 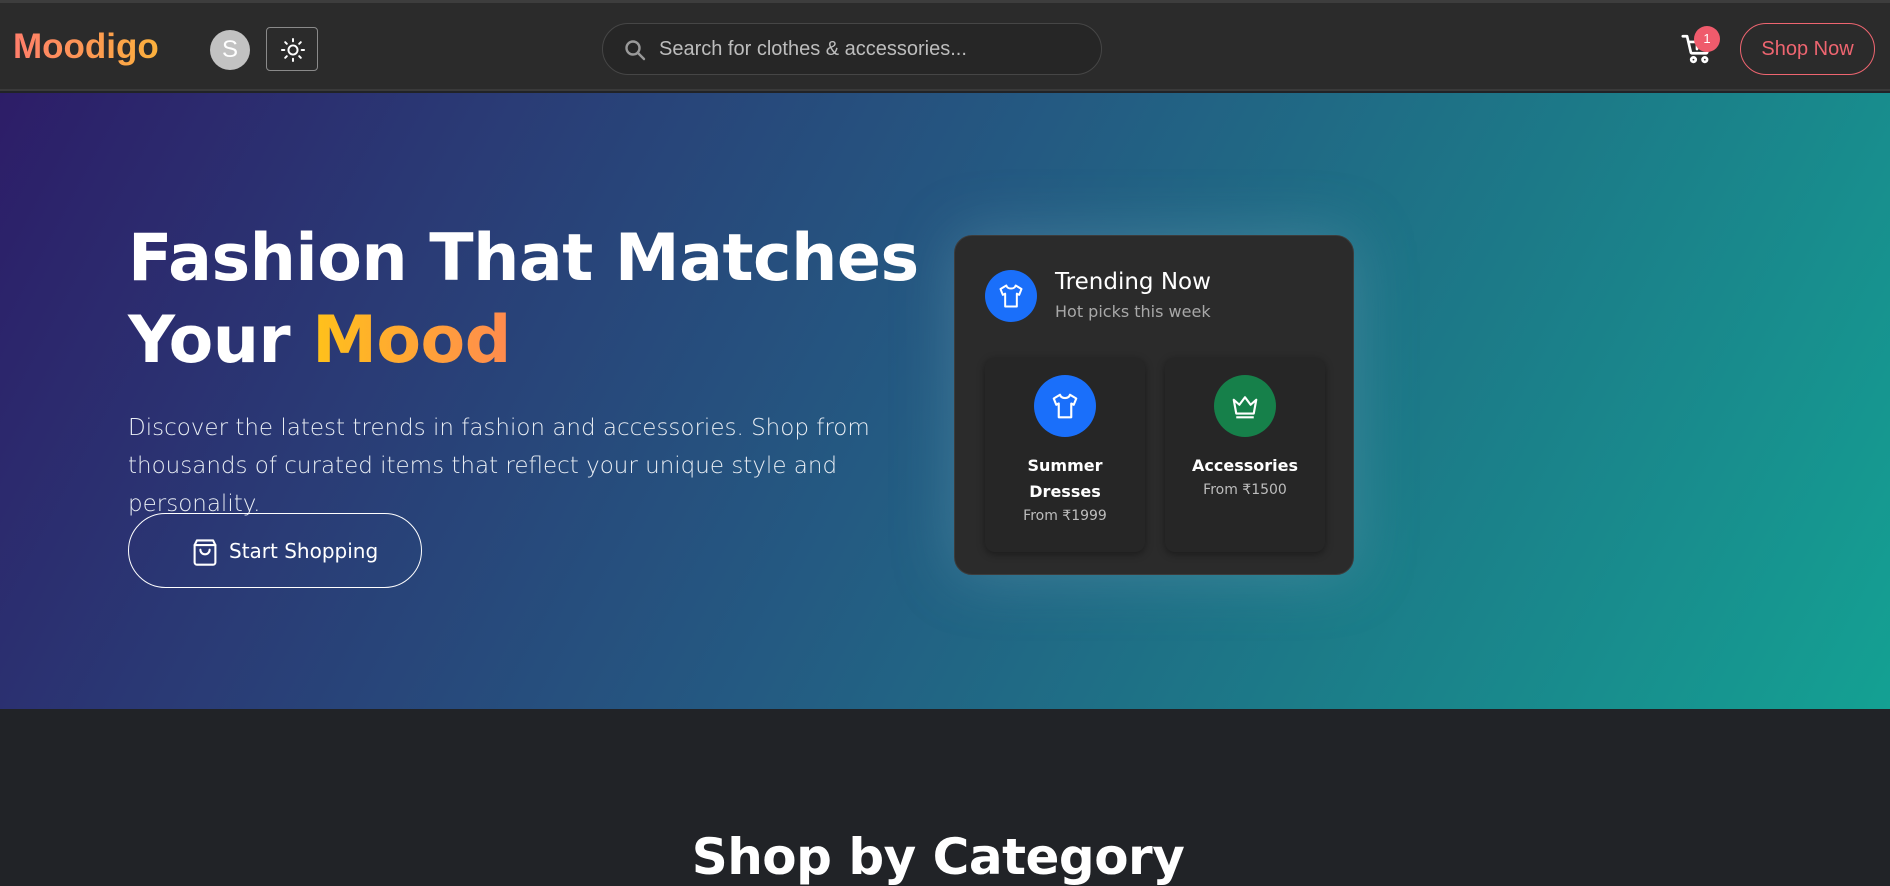 I want to click on theme-toggle-button, so click(x=292, y=49).